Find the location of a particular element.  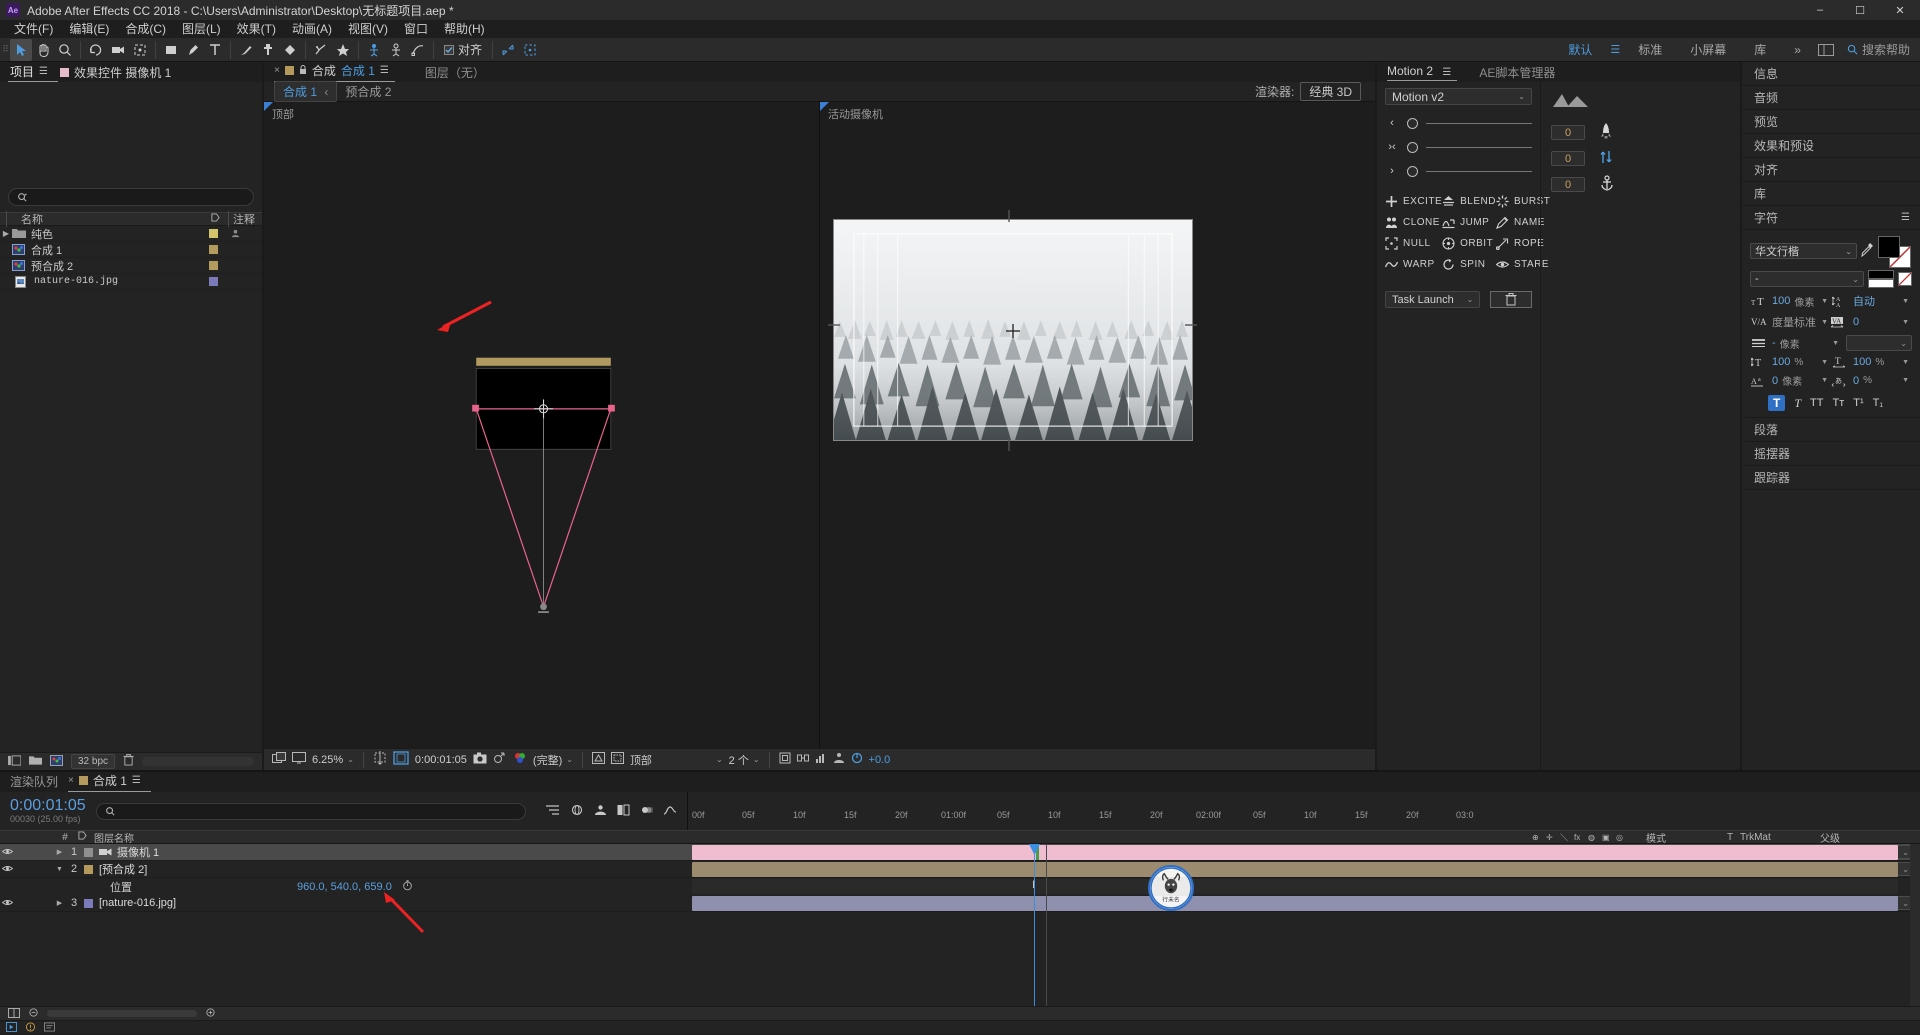

region-of-interest-icon is located at coordinates (401, 759).